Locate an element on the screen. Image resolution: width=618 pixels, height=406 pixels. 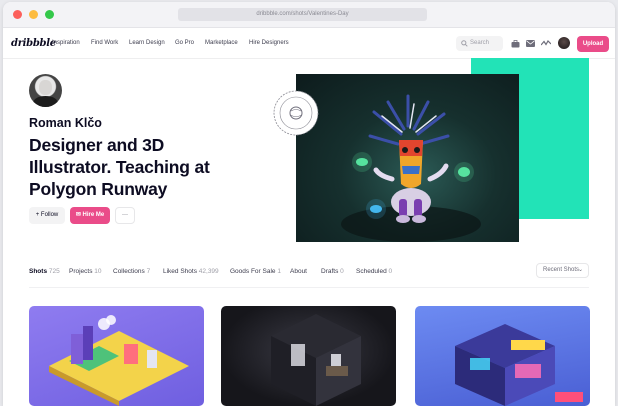
nav-link-find-work: Find Work is located at coordinates (104, 43).